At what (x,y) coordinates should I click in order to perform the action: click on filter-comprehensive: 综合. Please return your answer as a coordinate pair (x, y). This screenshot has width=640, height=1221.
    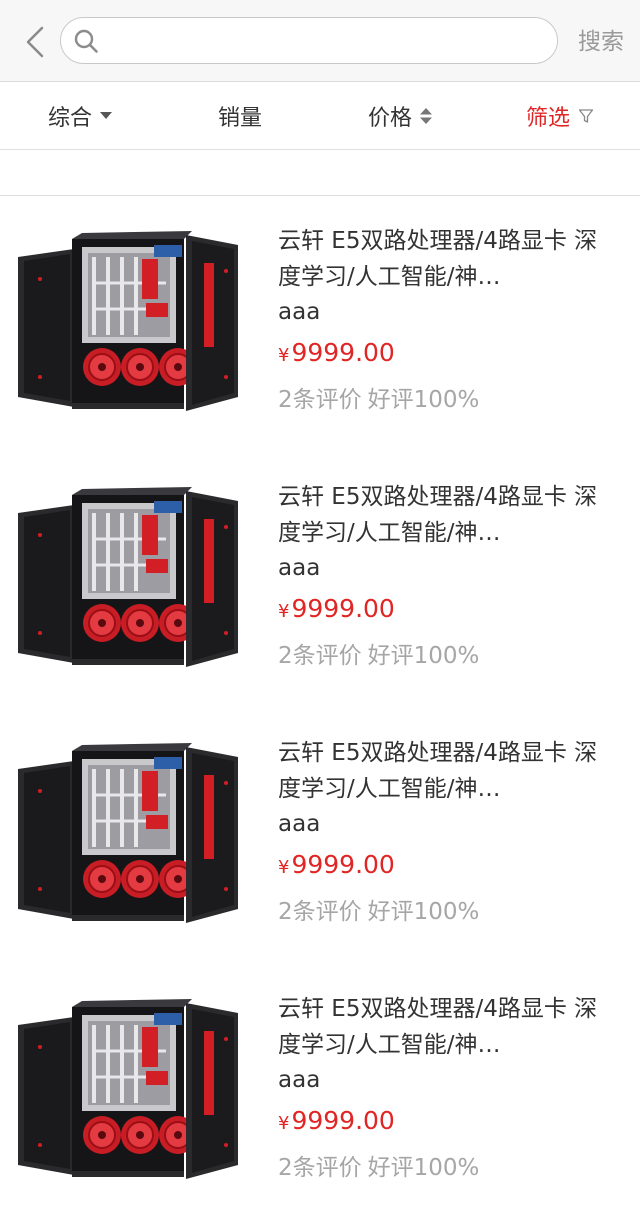
    Looking at the image, I should click on (80, 116).